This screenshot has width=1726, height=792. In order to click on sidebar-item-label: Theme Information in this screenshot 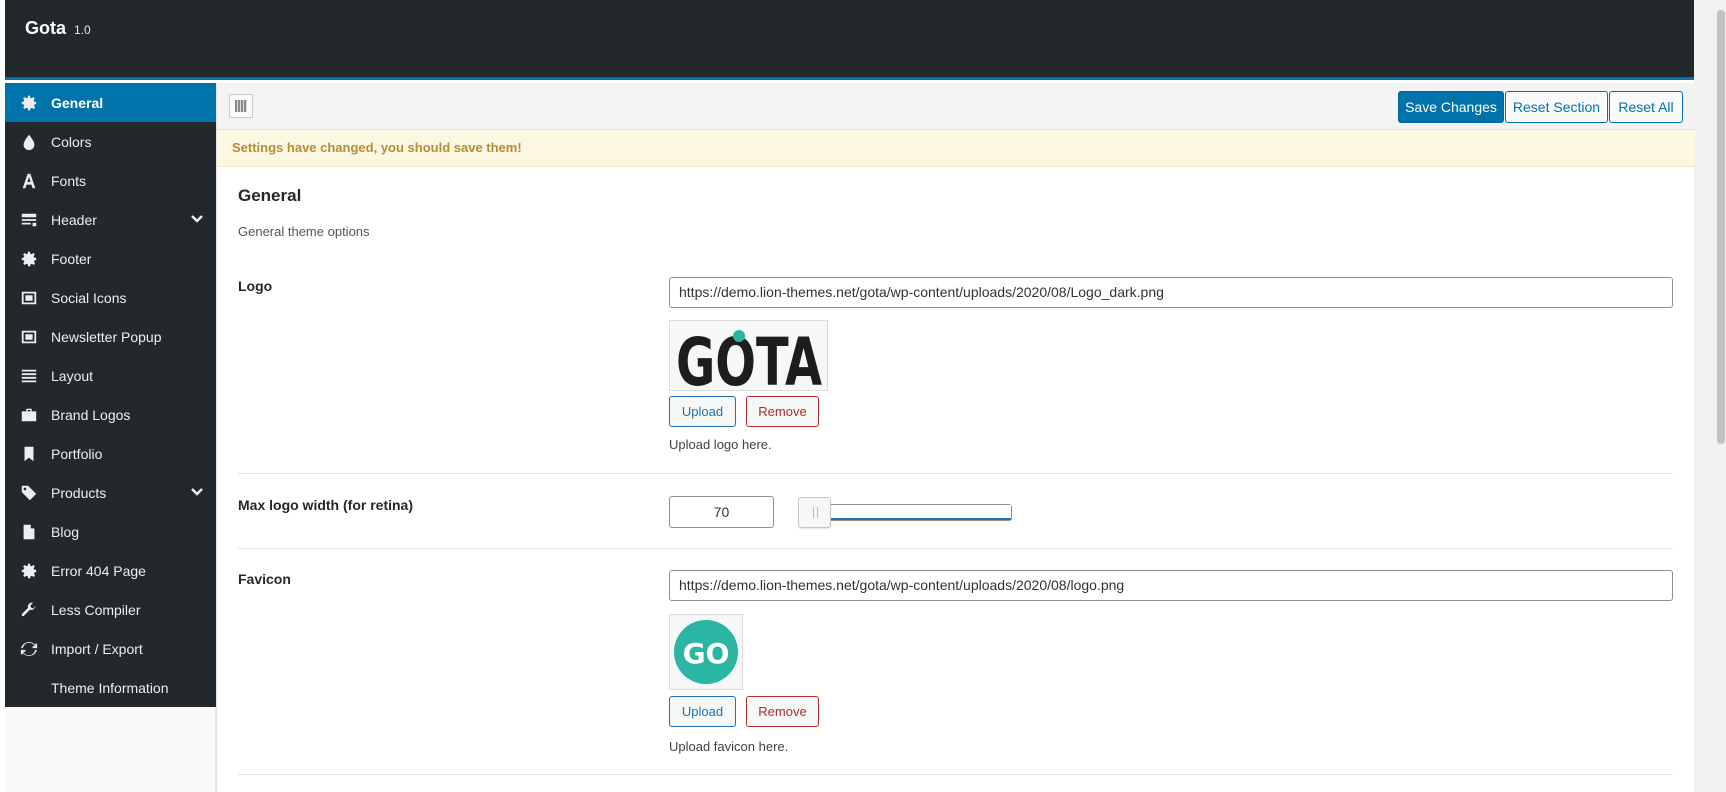, I will do `click(110, 687)`.